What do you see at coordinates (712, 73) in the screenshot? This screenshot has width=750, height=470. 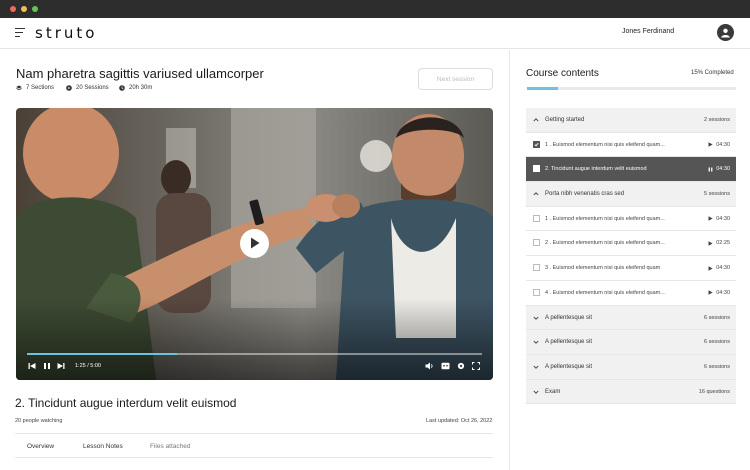 I see `completion-label: 15% Completed` at bounding box center [712, 73].